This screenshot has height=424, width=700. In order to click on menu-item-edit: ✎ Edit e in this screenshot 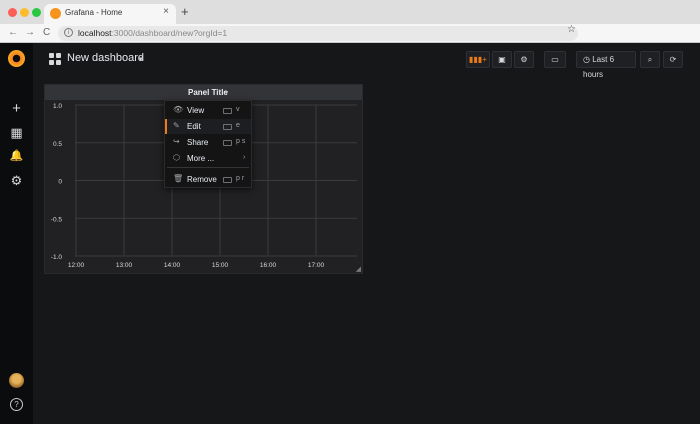, I will do `click(208, 126)`.